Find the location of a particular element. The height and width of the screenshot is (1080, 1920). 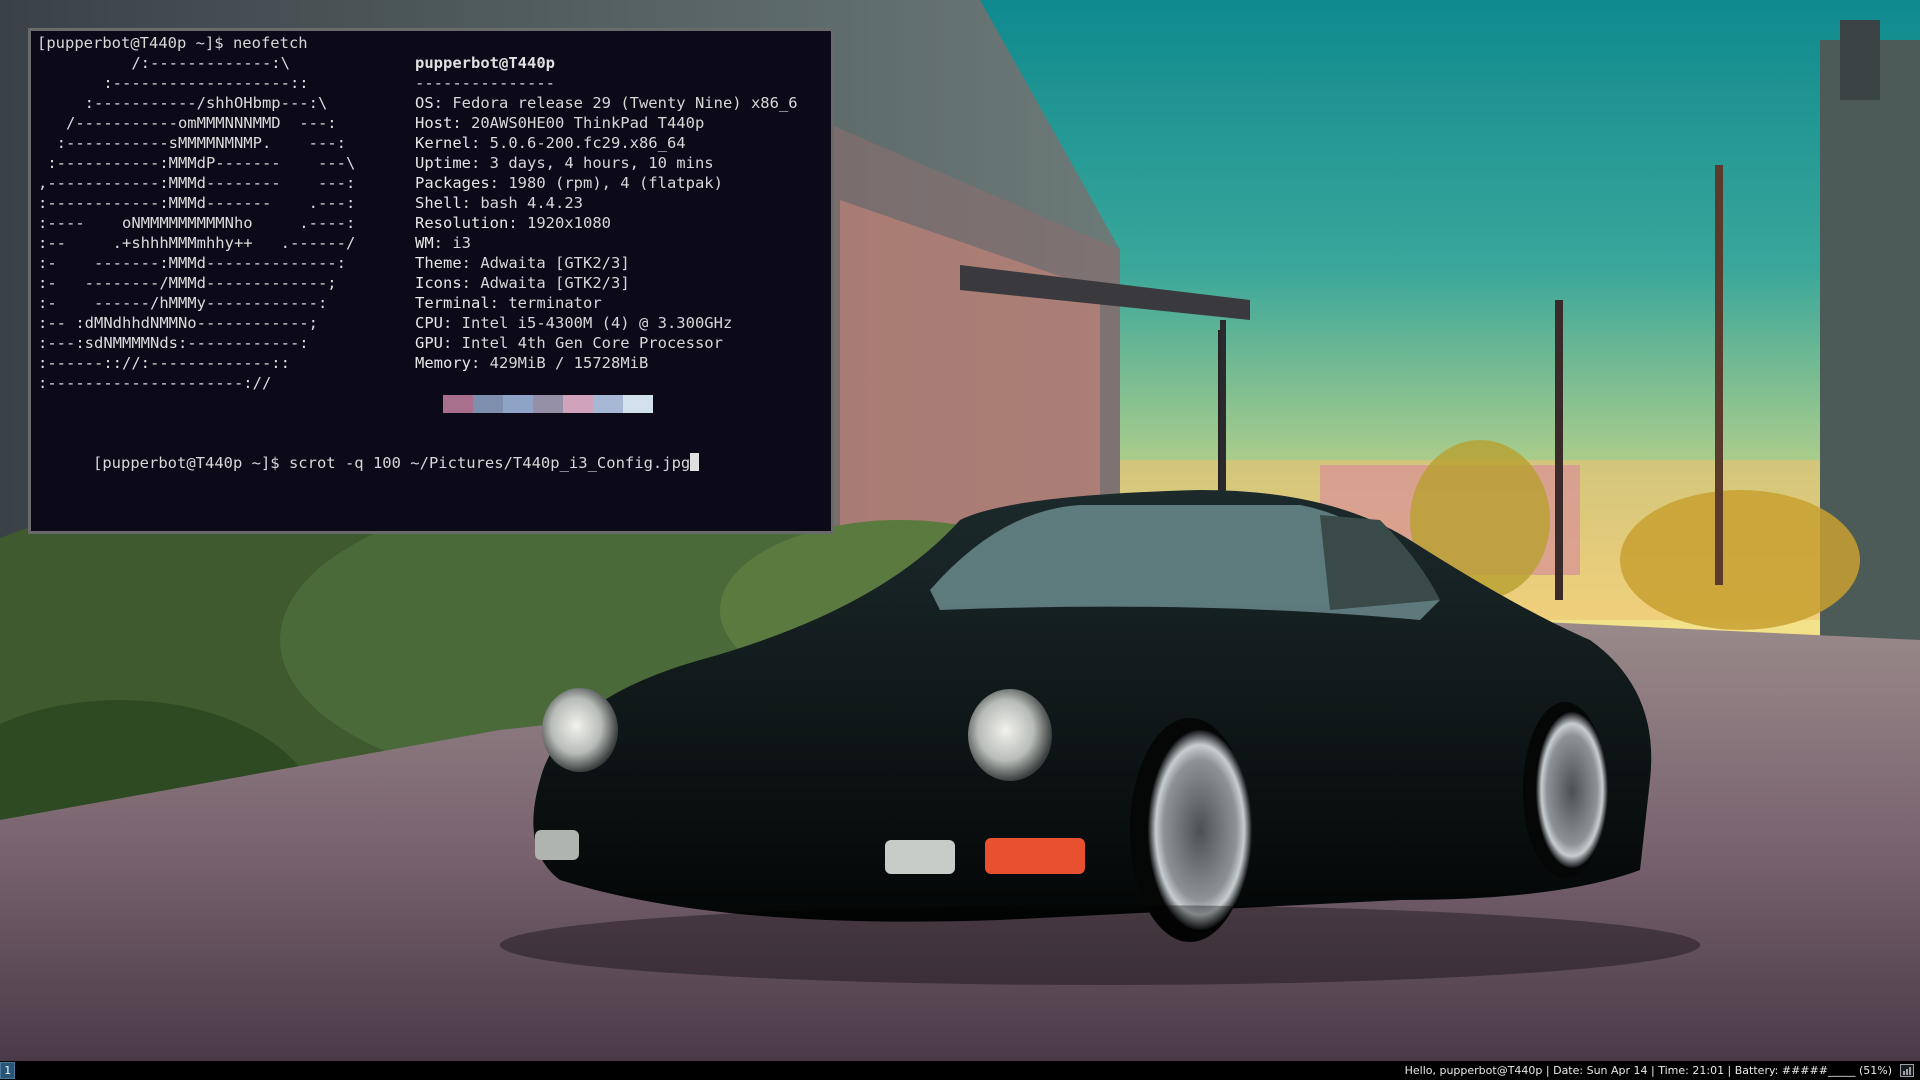

info-key: Terminal is located at coordinates (452, 303).